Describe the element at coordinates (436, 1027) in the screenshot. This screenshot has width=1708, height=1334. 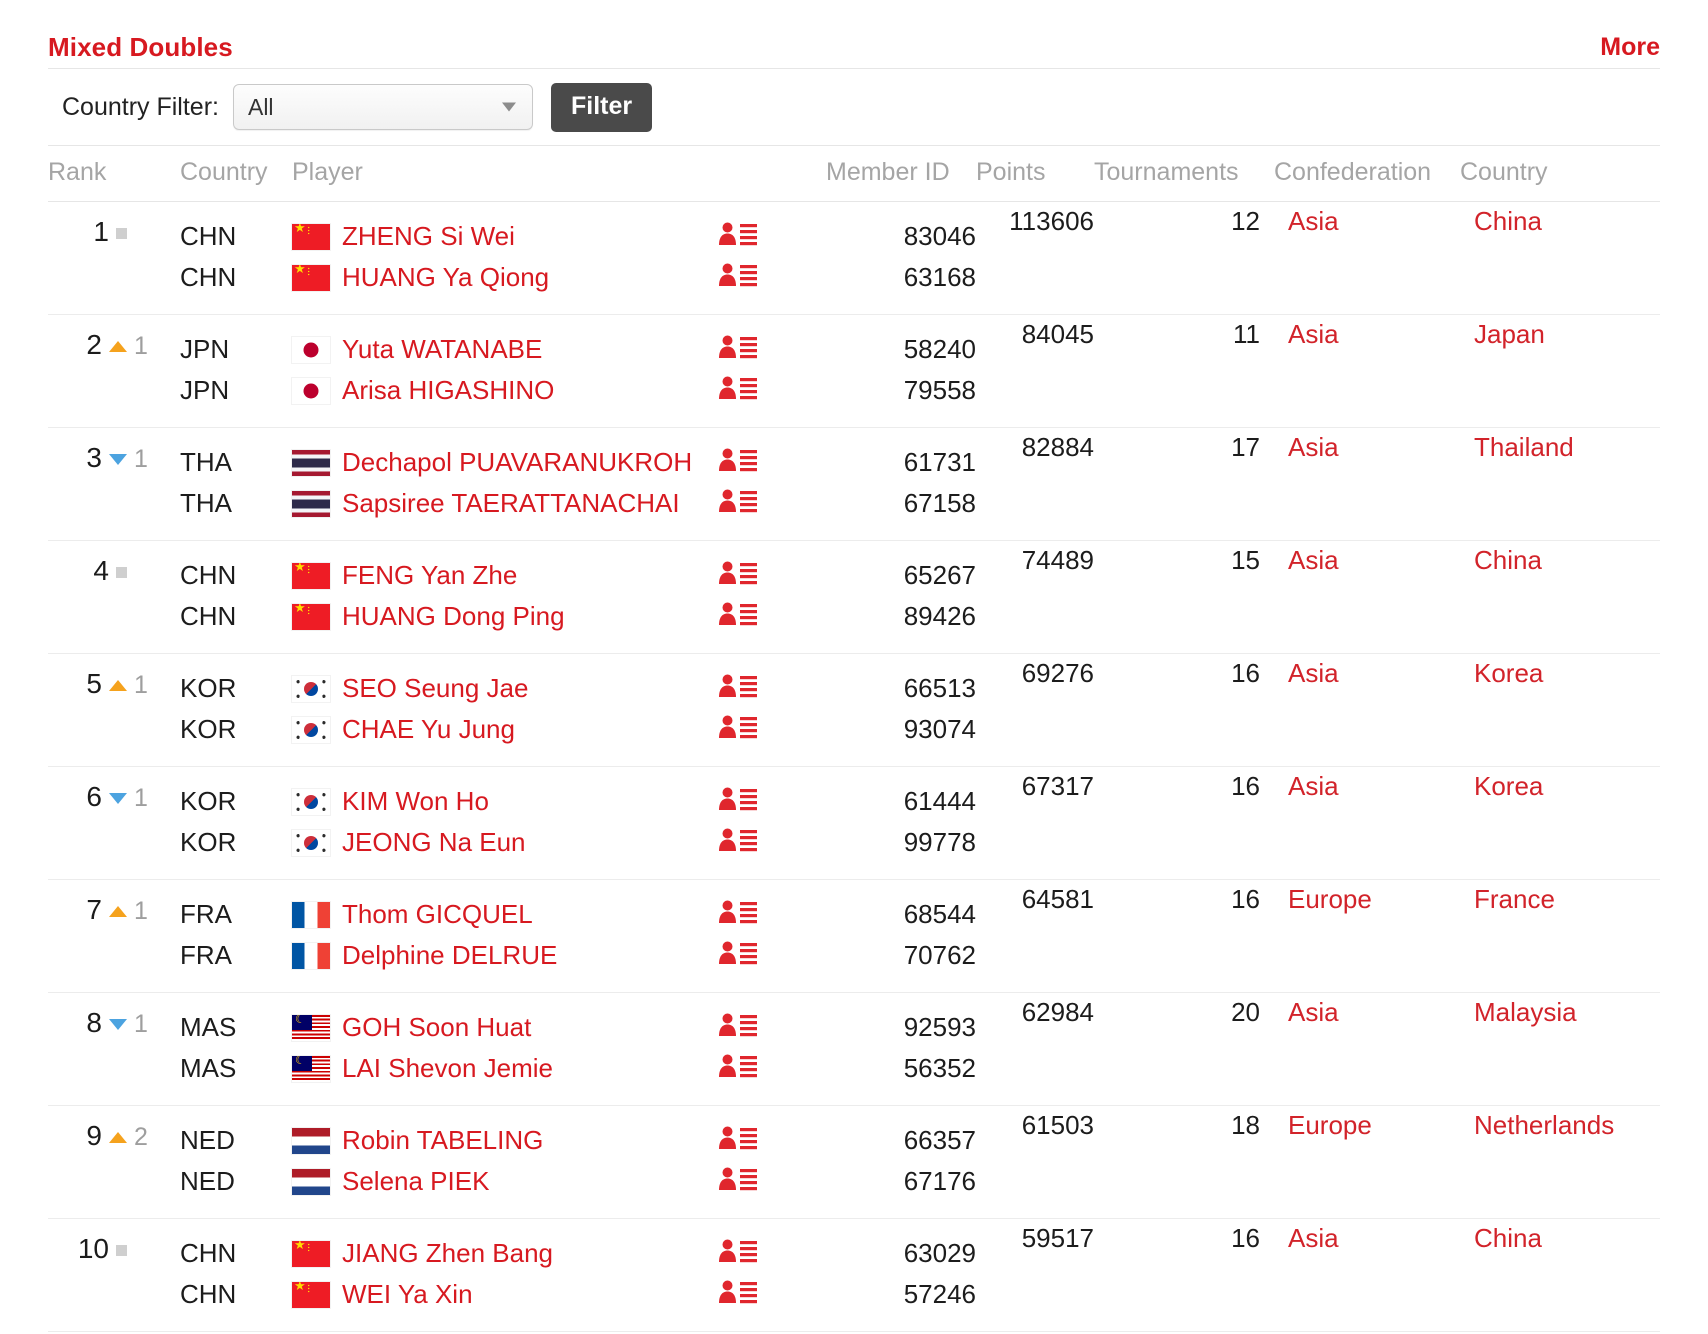
I see `player-name-link: GOH Soon Huat` at that location.